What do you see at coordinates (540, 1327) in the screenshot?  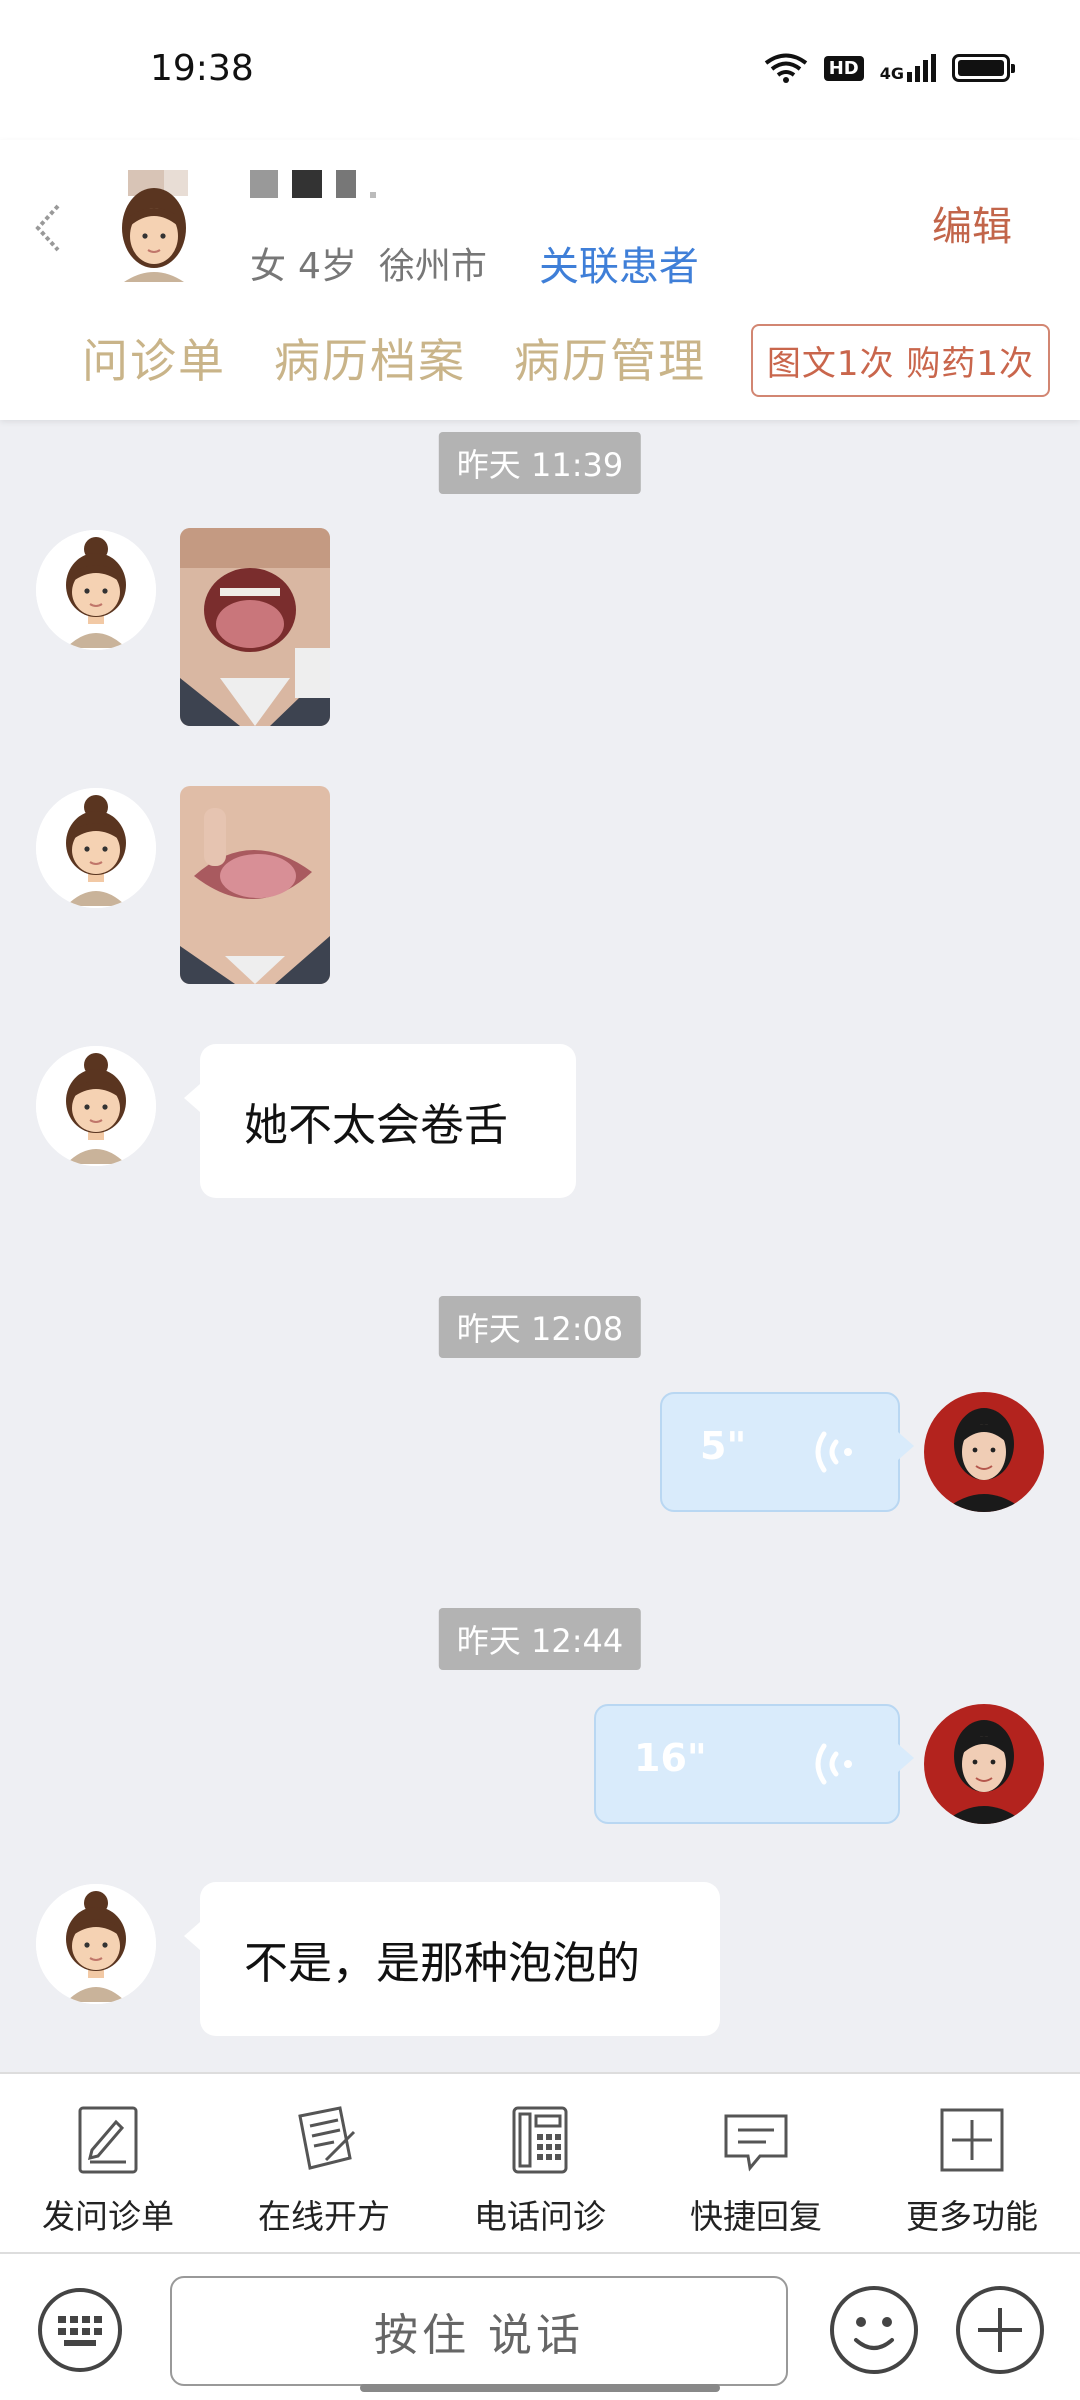 I see `timestamp-chip: 昨天 12:08` at bounding box center [540, 1327].